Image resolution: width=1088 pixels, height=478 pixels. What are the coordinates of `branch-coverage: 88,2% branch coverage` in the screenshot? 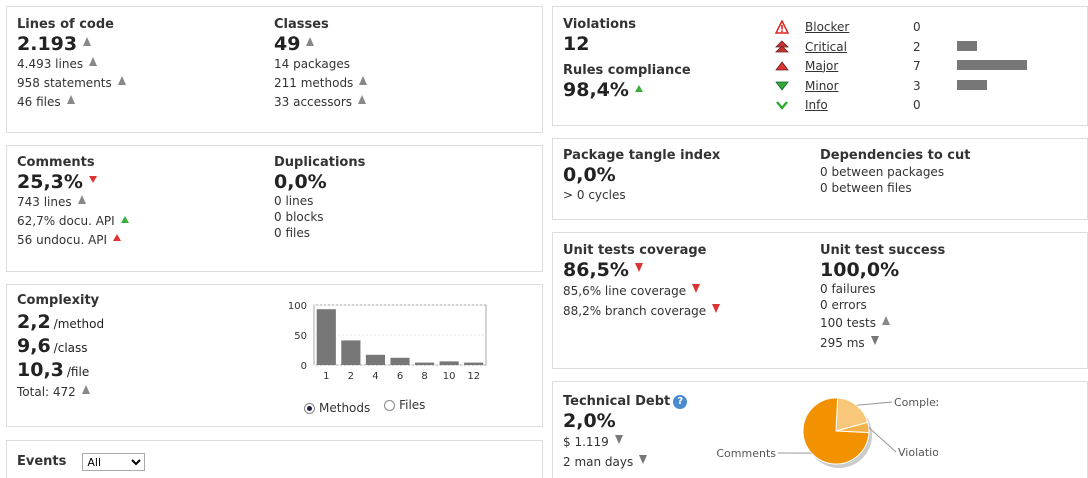 It's located at (635, 311).